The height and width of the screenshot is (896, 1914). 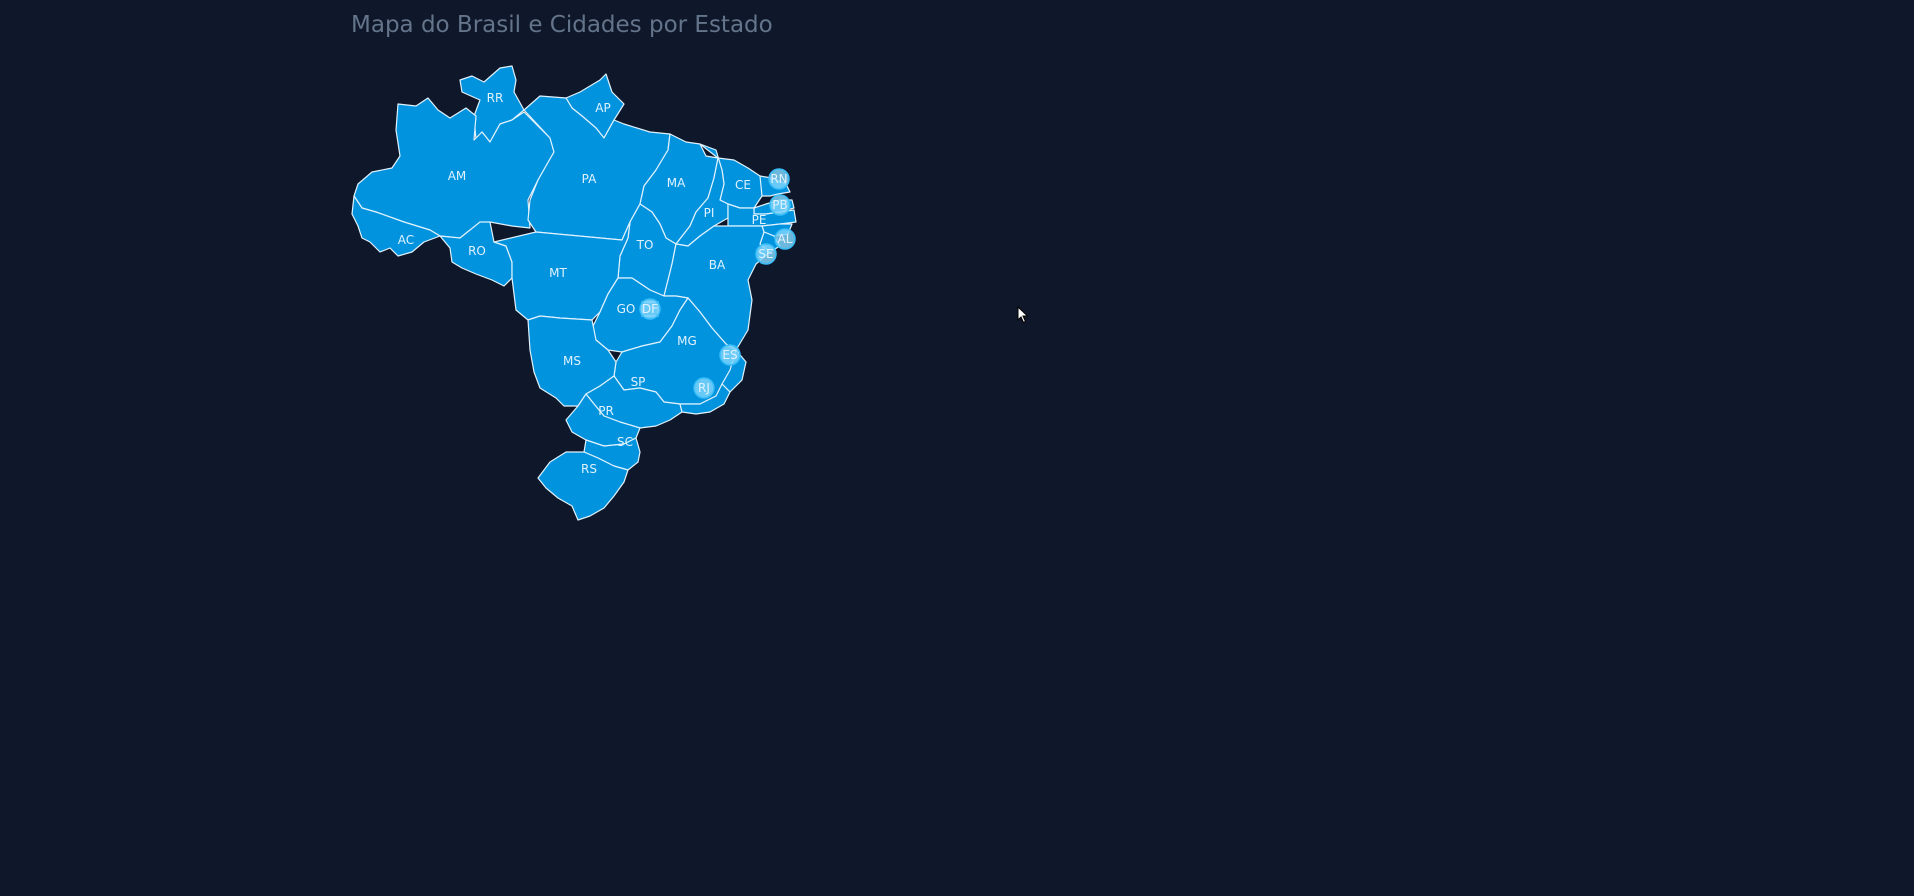 What do you see at coordinates (785, 239) in the screenshot?
I see `city-marker-al` at bounding box center [785, 239].